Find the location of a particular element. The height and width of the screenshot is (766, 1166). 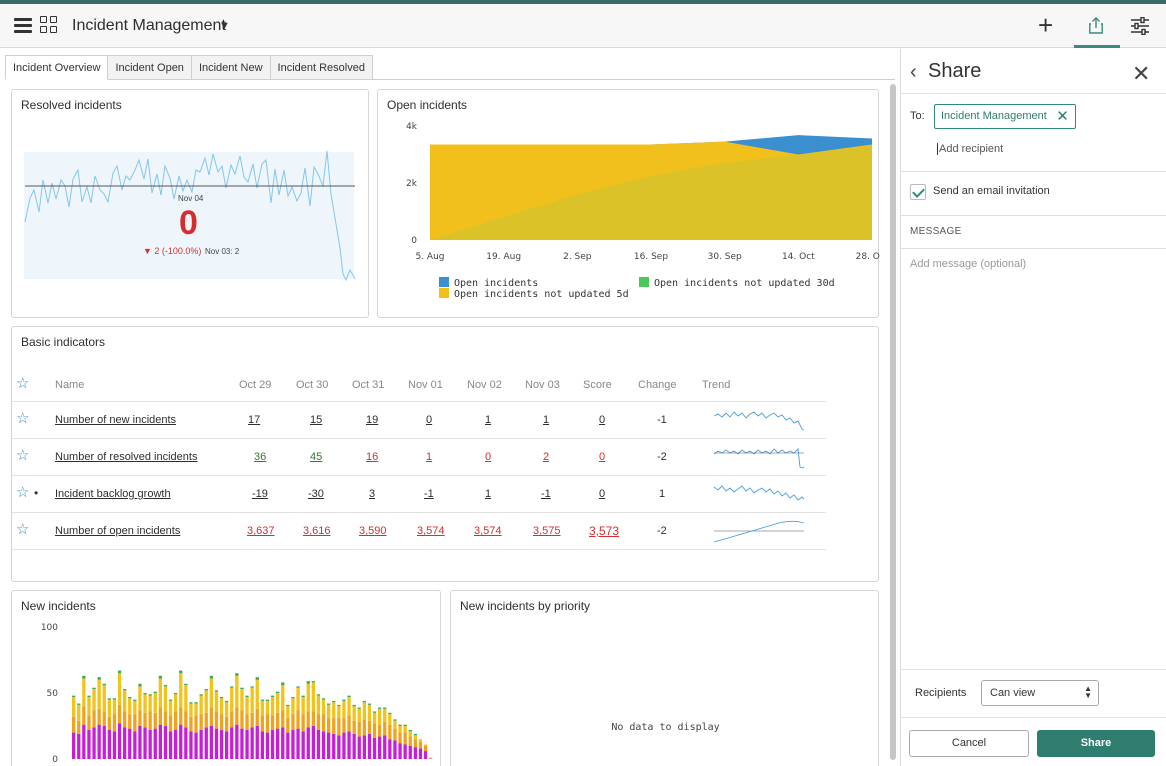

indicator-value: 3,590 is located at coordinates (373, 531).